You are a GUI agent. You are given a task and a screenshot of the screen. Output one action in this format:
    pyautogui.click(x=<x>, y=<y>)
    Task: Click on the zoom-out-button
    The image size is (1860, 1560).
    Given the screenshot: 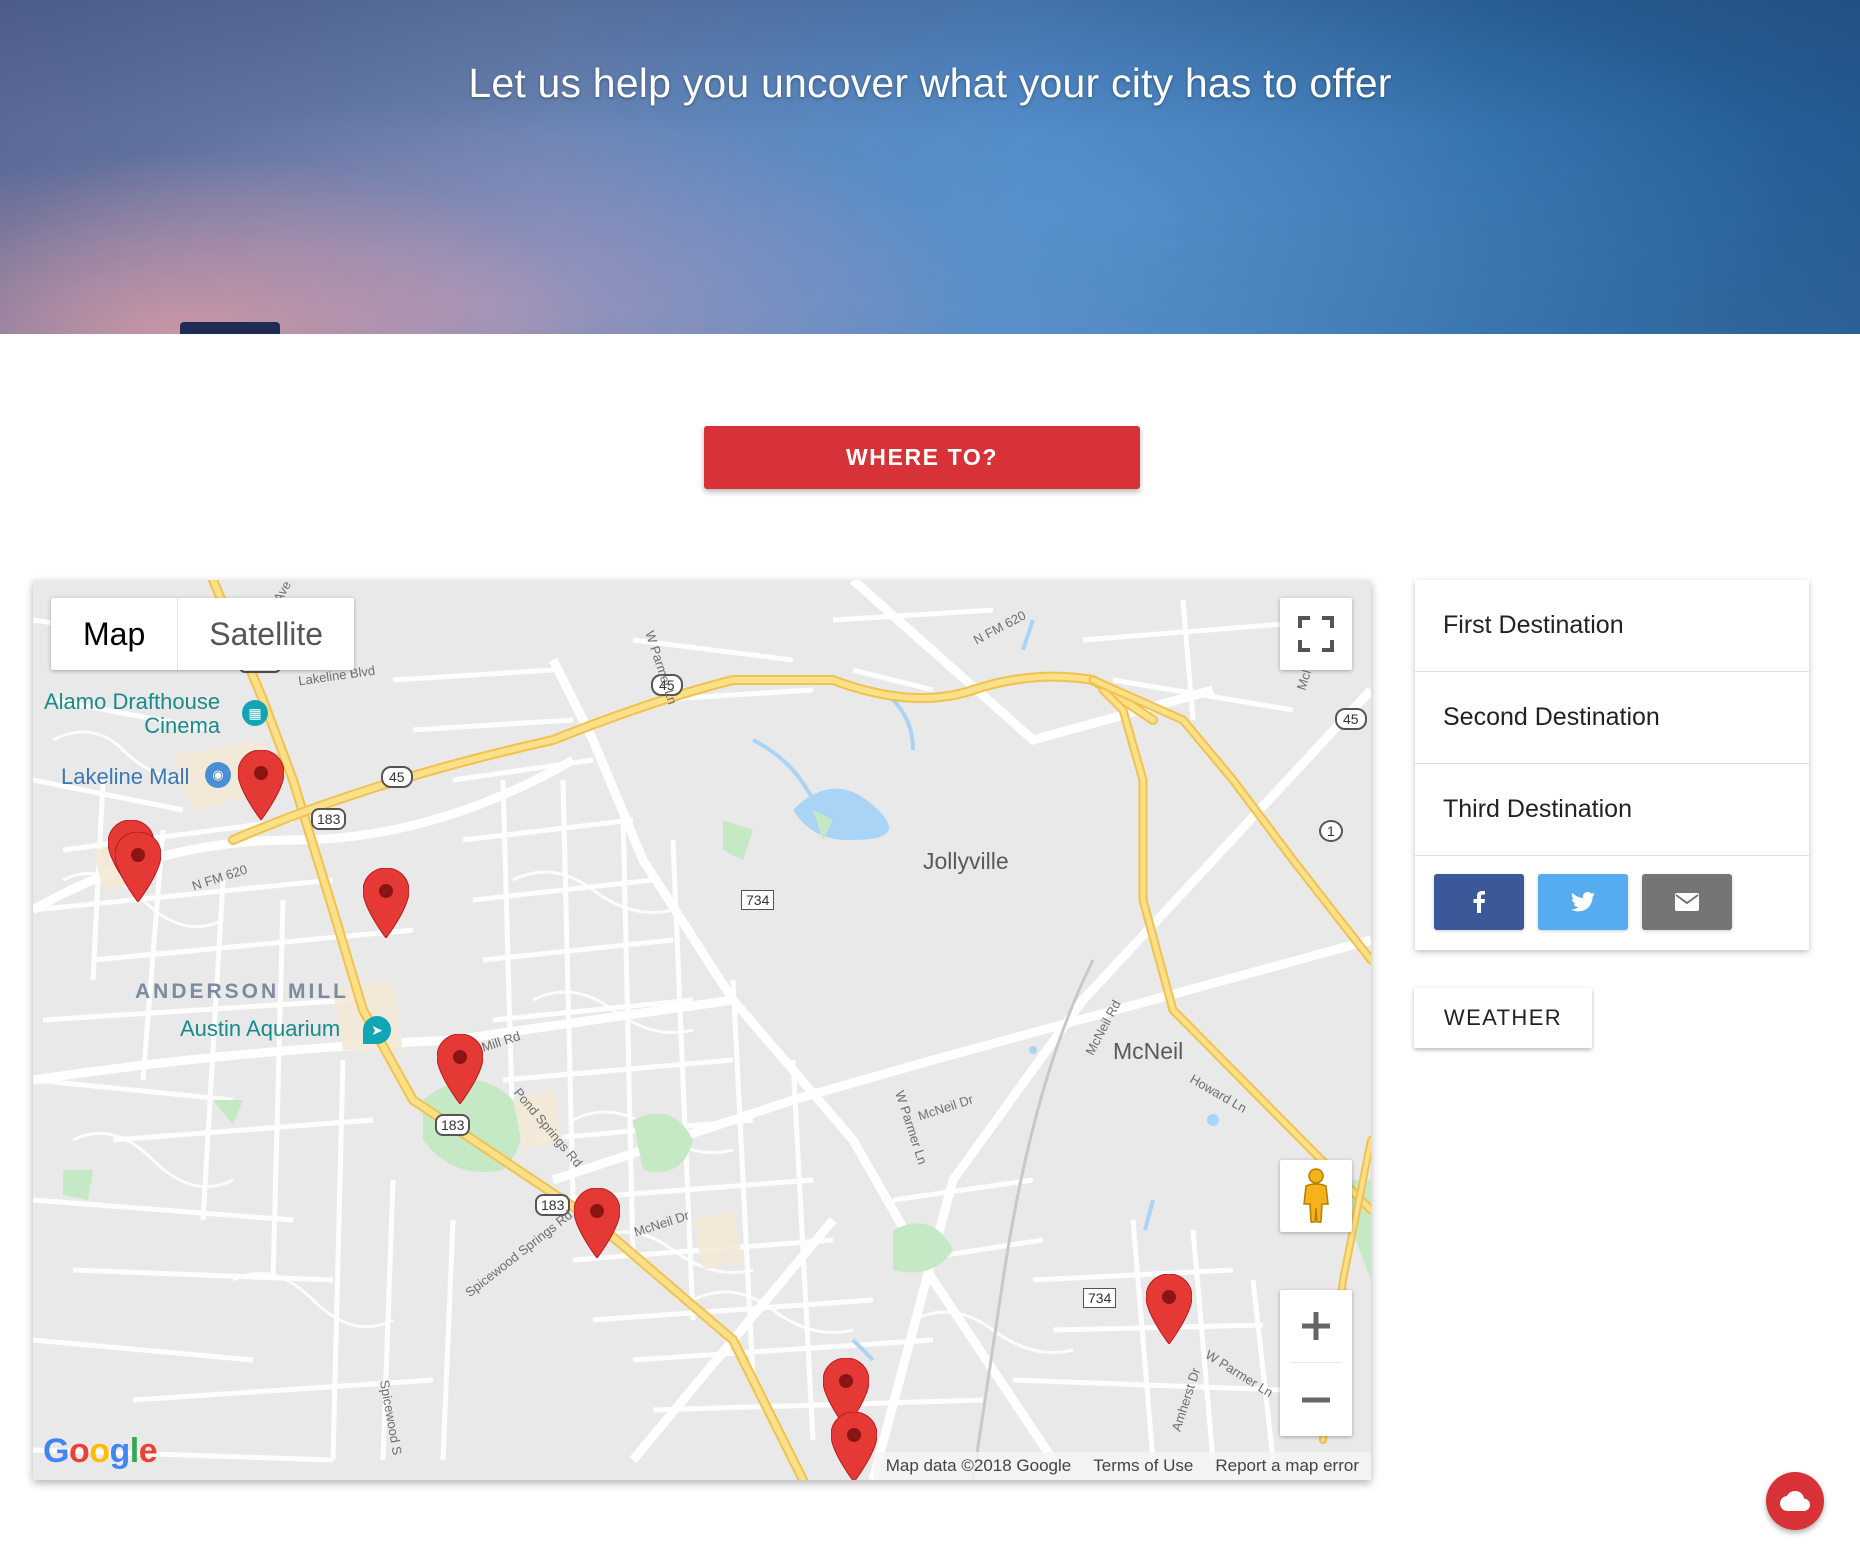 What is the action you would take?
    pyautogui.click(x=1316, y=1400)
    